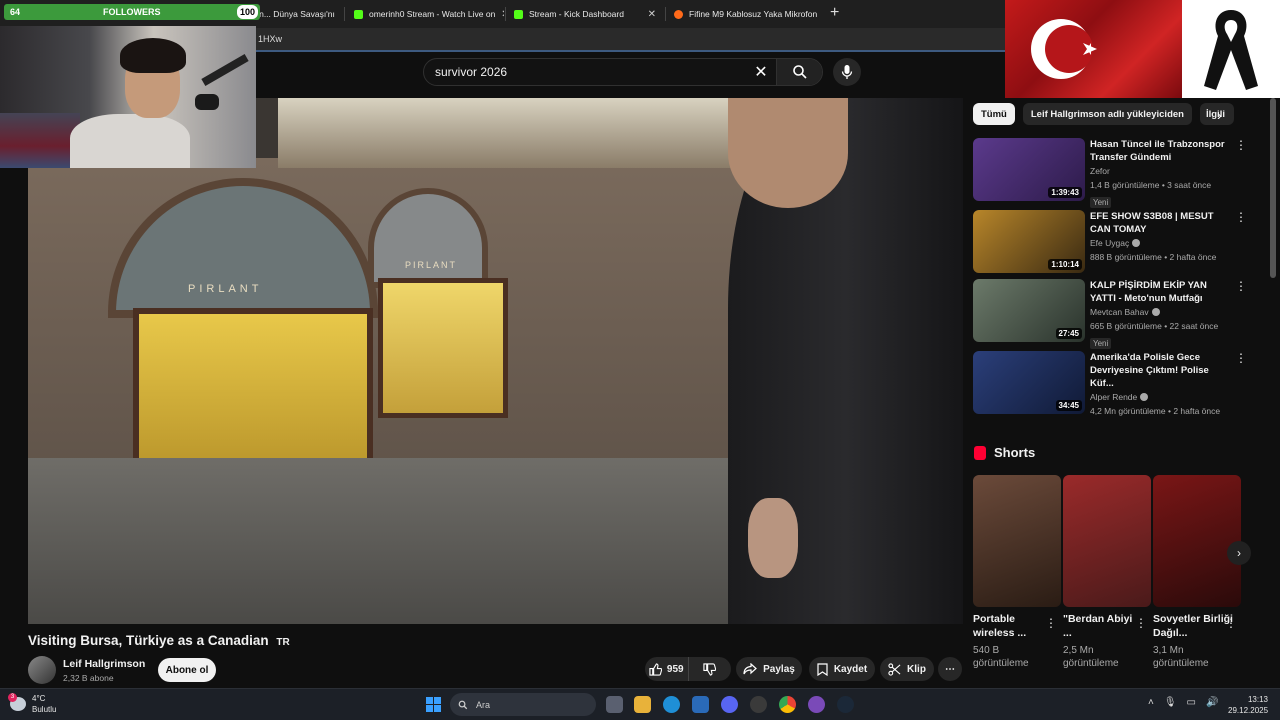  I want to click on shop-icon, so click(678, 14).